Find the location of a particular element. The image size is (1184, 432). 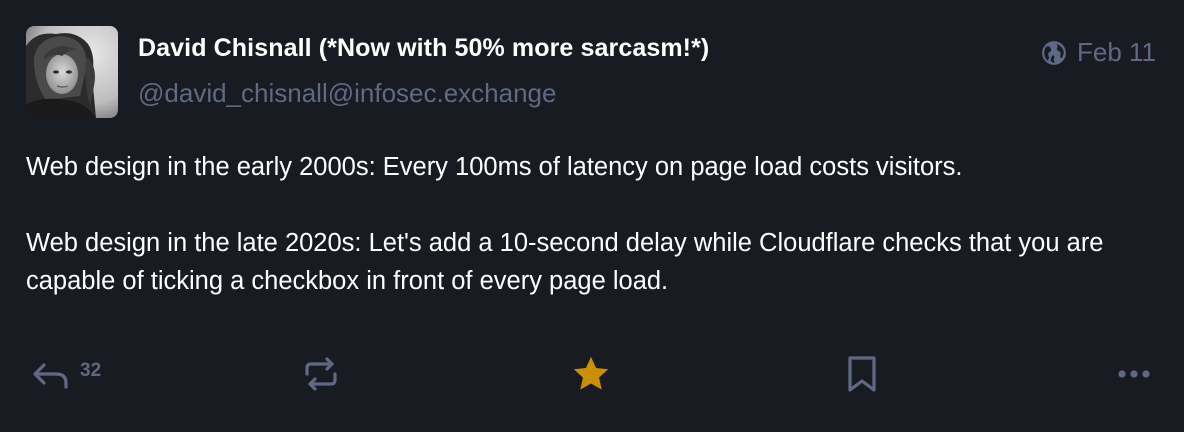

bookmark-button is located at coordinates (862, 374).